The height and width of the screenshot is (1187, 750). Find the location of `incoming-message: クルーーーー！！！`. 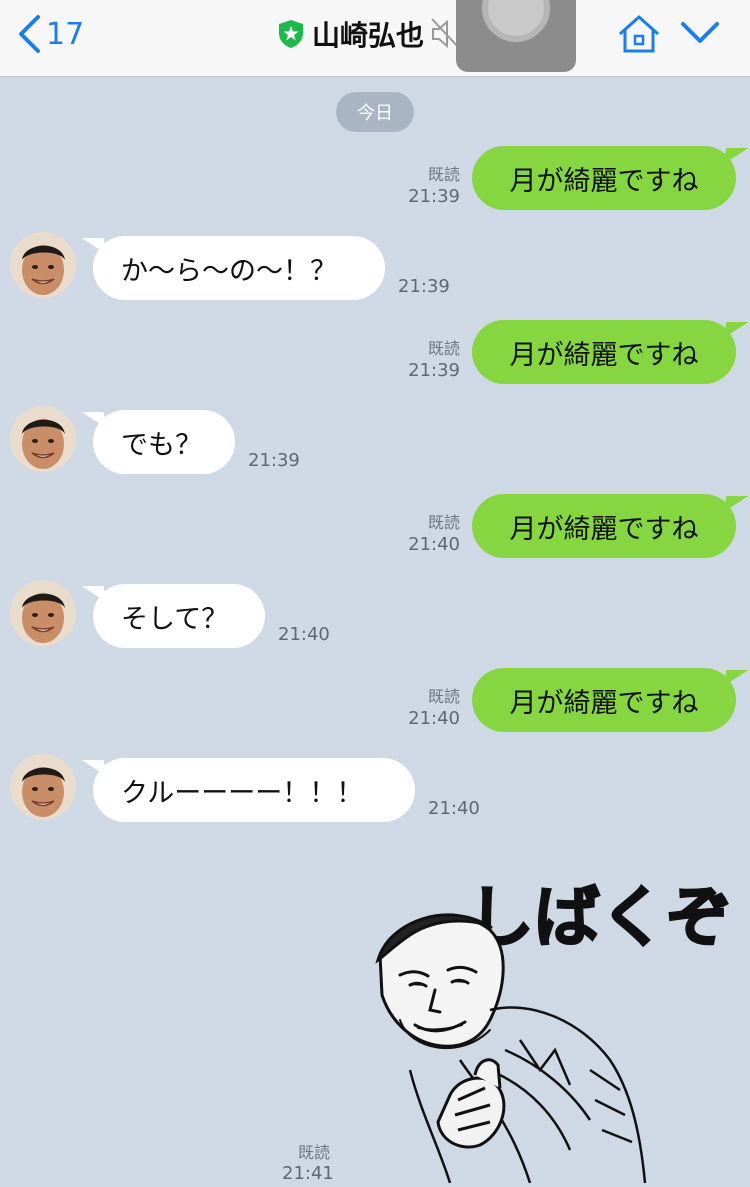

incoming-message: クルーーーー！！！ is located at coordinates (254, 790).